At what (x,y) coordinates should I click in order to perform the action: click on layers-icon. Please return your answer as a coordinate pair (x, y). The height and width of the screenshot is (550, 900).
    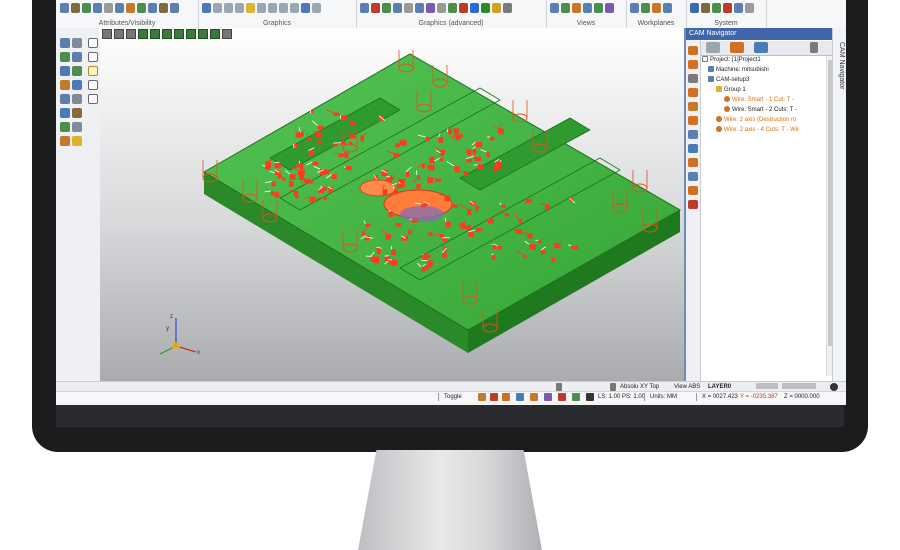
    Looking at the image, I should click on (548, 397).